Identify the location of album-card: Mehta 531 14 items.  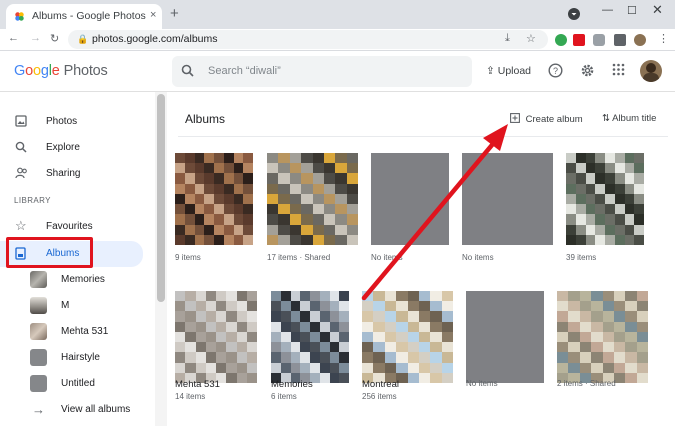
(216, 346).